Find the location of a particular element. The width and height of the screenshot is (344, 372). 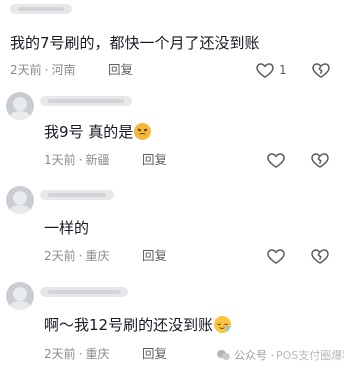

watermark-prefix: 公众号 · is located at coordinates (254, 355).